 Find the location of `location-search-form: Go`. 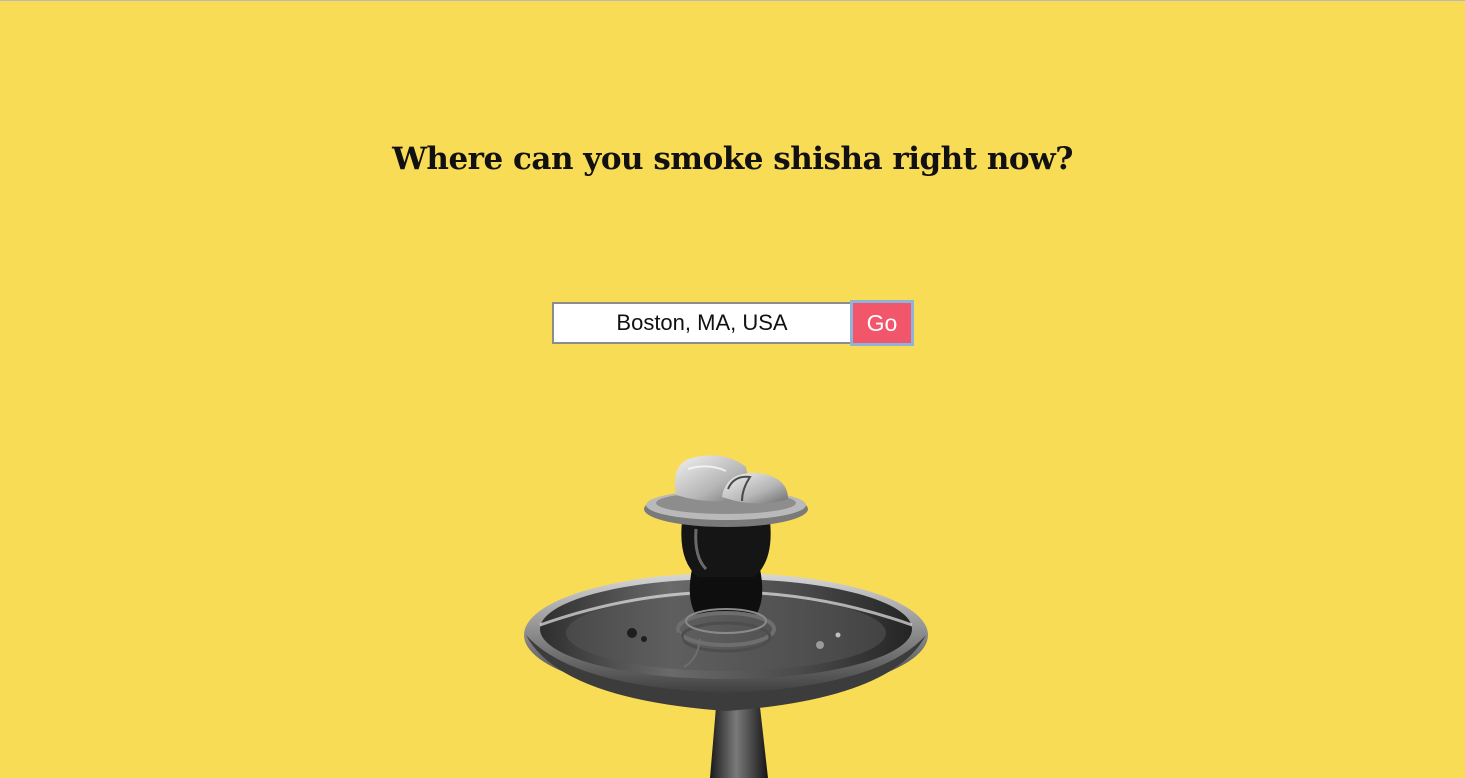

location-search-form: Go is located at coordinates (733, 323).